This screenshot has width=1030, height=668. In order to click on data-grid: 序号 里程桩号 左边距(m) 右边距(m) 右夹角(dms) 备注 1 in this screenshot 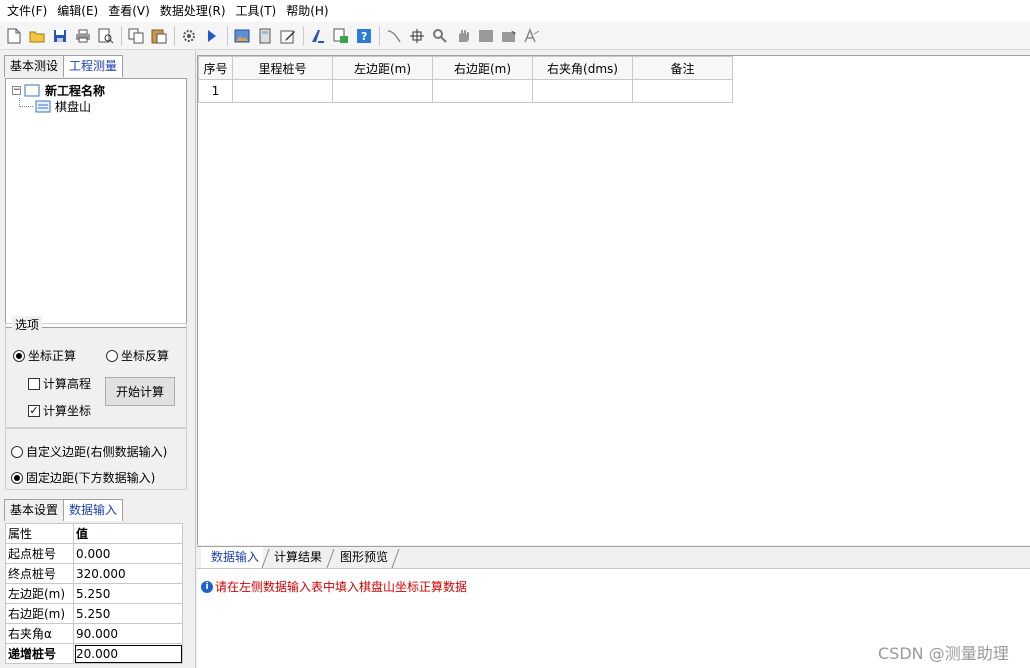, I will do `click(465, 79)`.